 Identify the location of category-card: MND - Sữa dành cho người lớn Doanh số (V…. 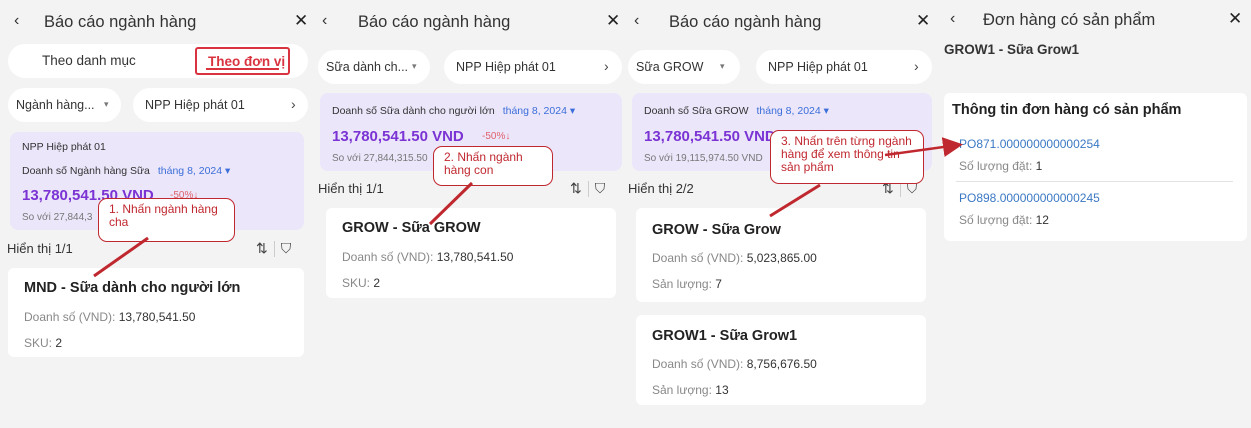
(156, 312).